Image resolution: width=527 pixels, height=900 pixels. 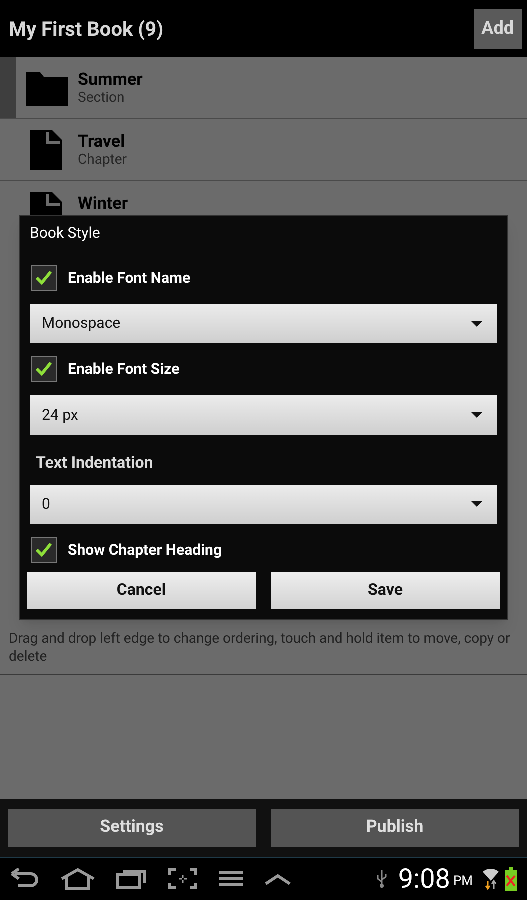 What do you see at coordinates (491, 879) in the screenshot?
I see `wifi-icon` at bounding box center [491, 879].